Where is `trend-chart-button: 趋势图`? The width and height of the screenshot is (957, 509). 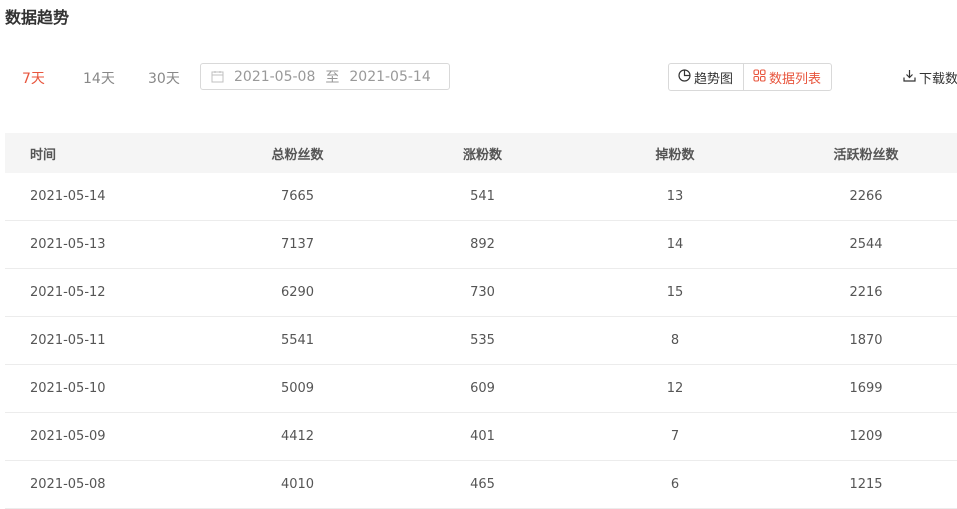
trend-chart-button: 趋势图 is located at coordinates (706, 77).